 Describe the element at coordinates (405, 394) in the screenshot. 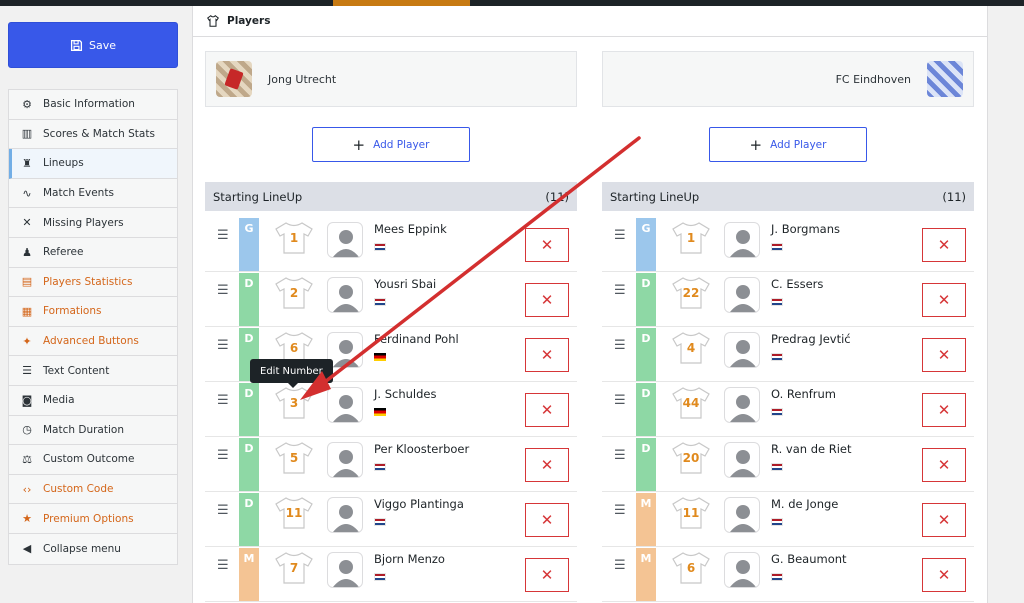

I see `player-name: J. Schuldes` at that location.